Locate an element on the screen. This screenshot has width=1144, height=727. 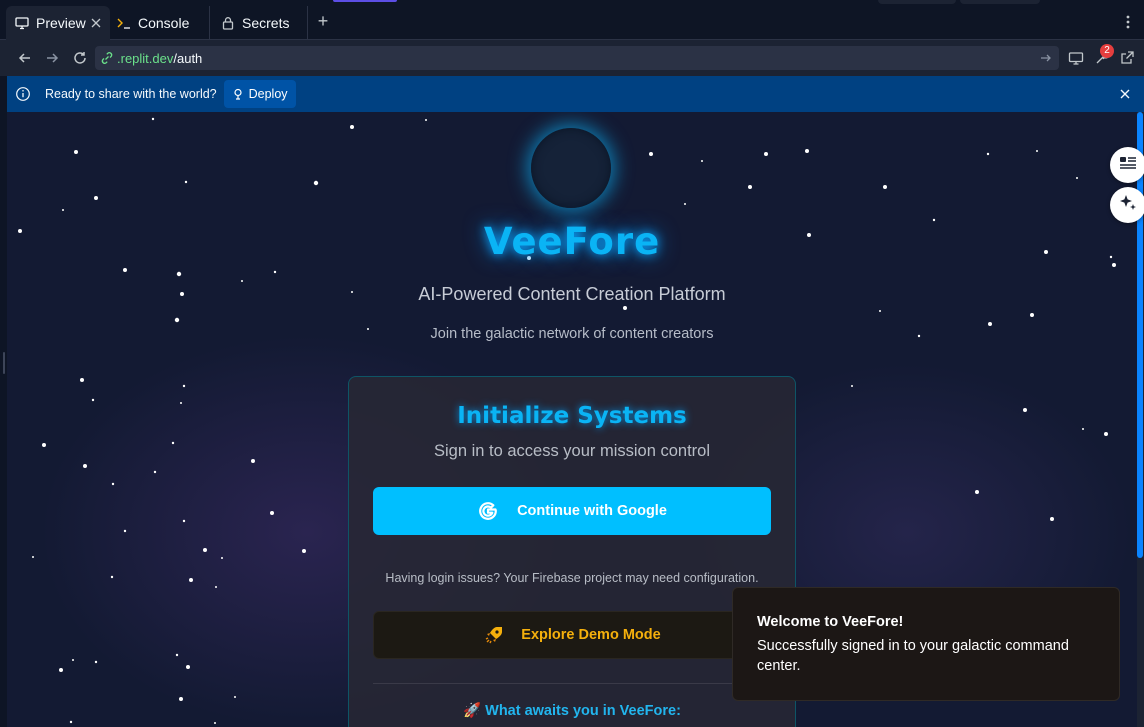
reload-icon is located at coordinates (80, 58).